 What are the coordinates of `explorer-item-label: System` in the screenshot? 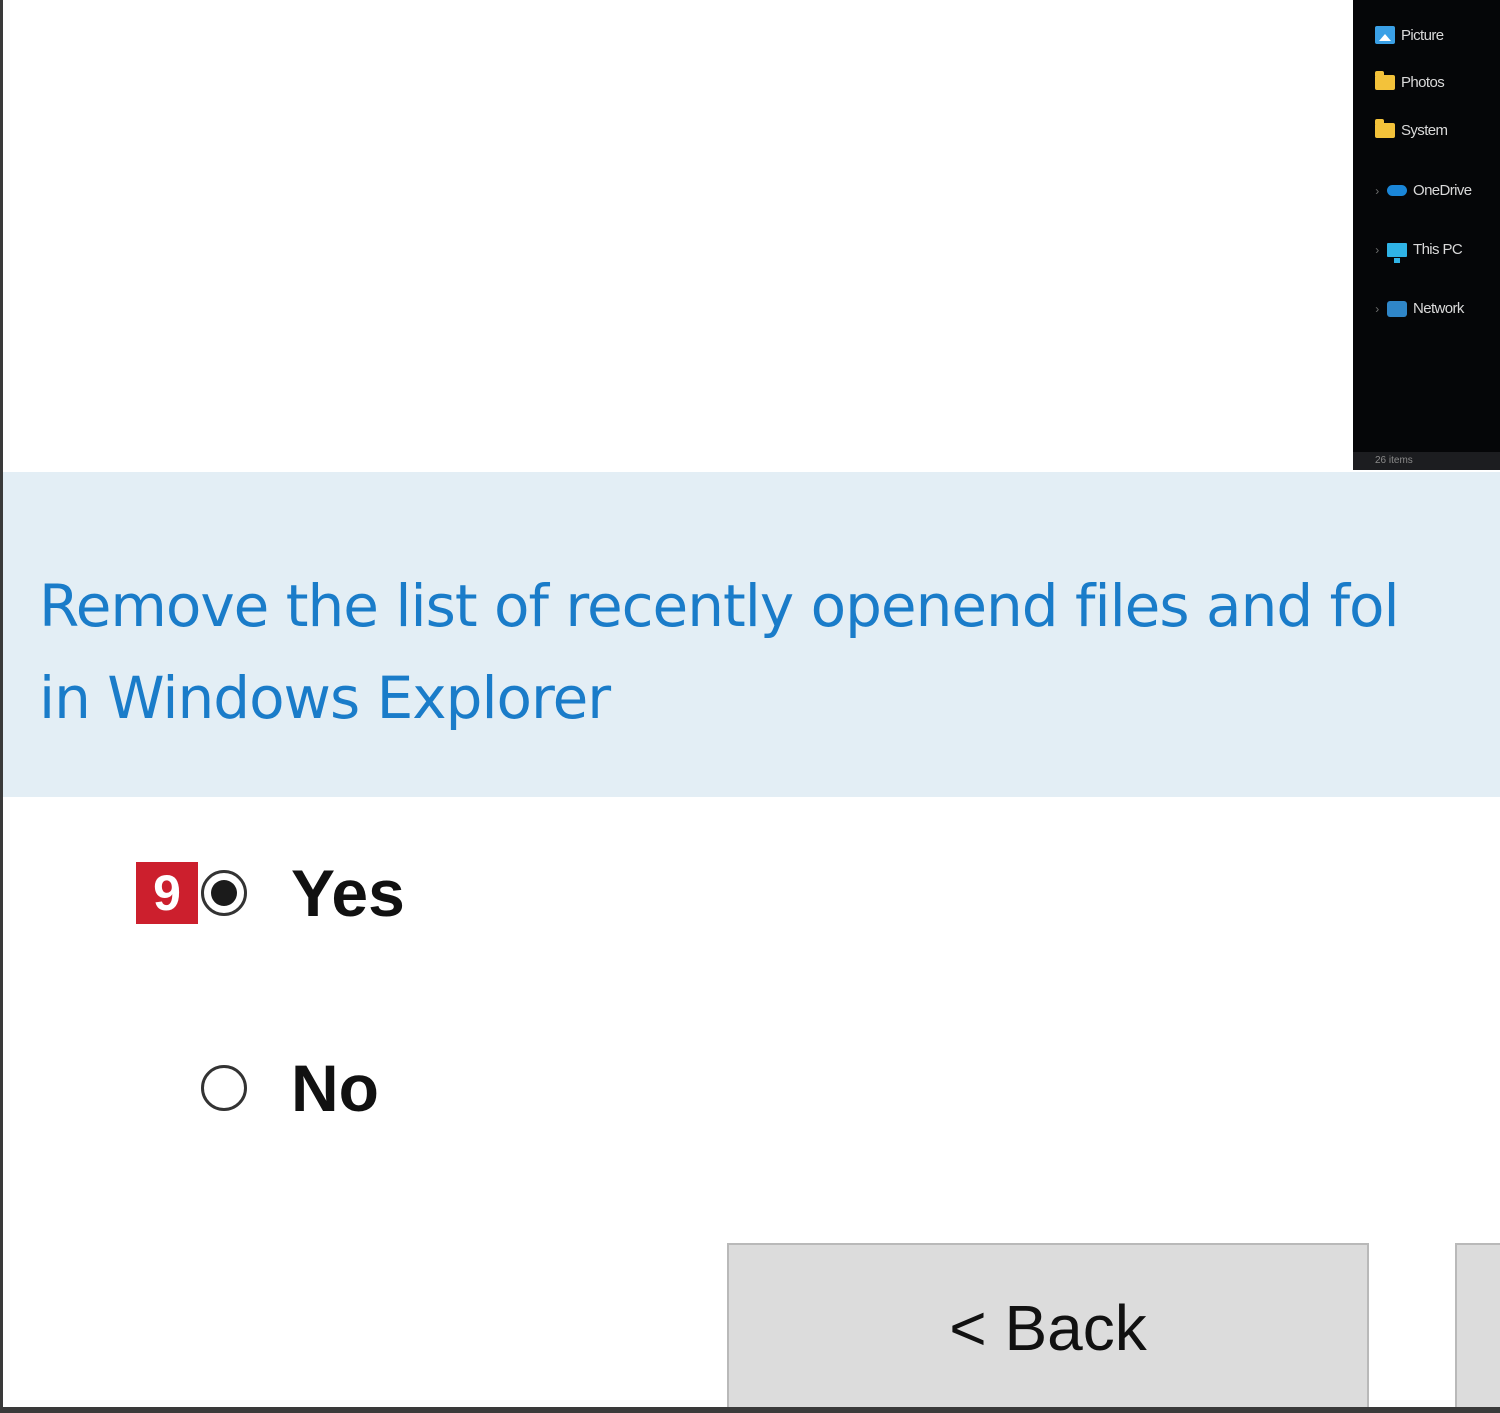 It's located at (1424, 130).